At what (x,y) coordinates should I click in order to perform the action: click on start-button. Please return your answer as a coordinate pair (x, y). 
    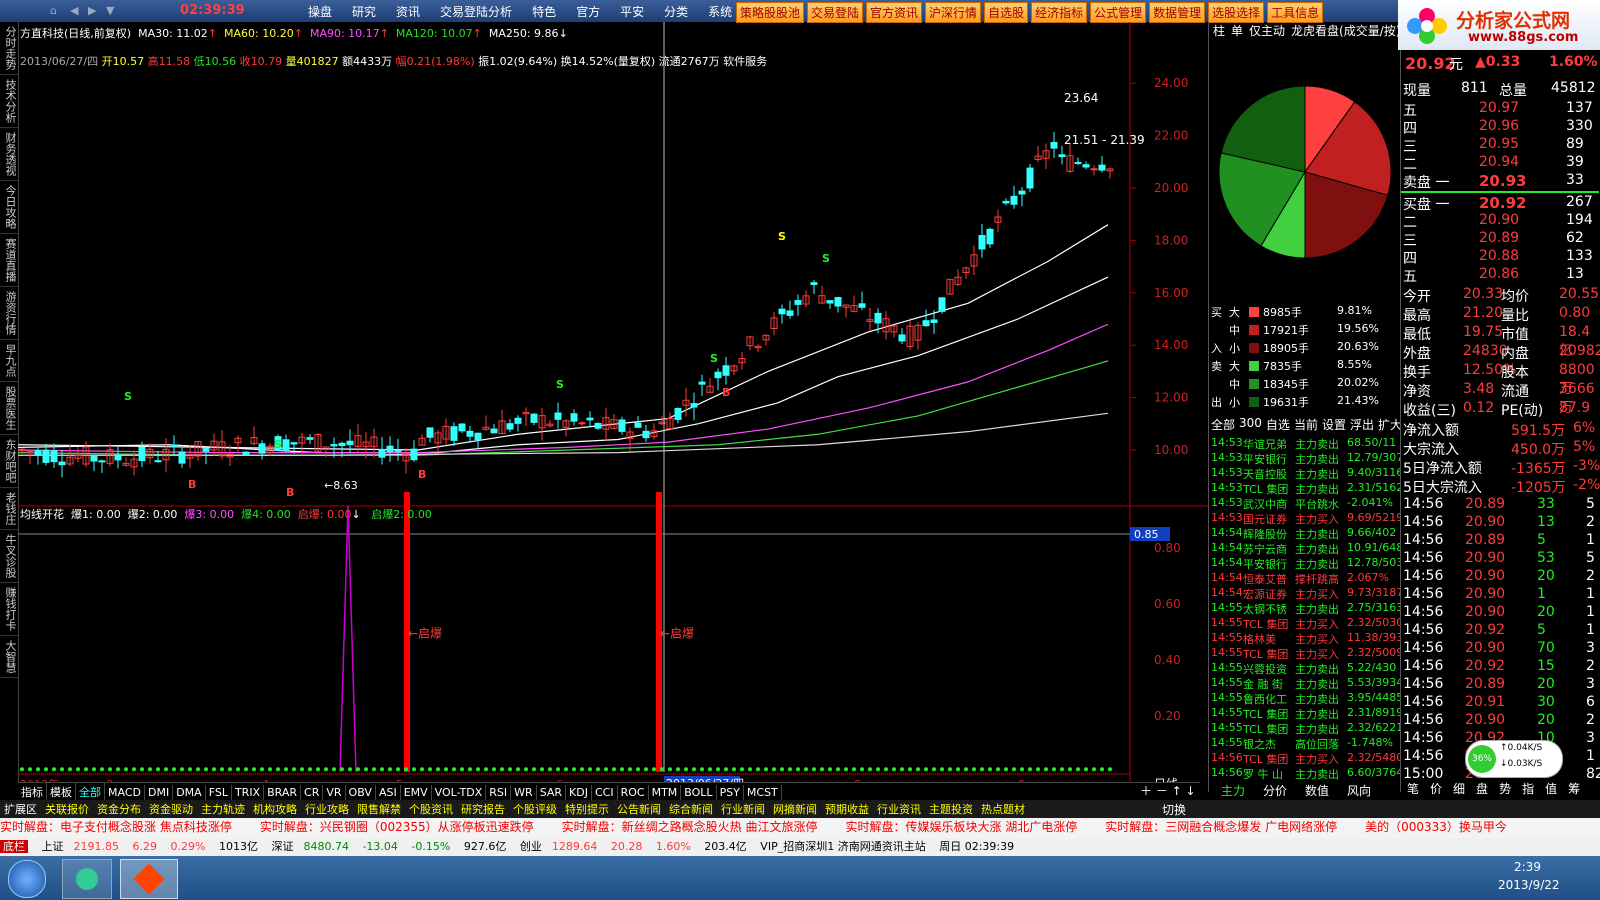
    Looking at the image, I should click on (27, 879).